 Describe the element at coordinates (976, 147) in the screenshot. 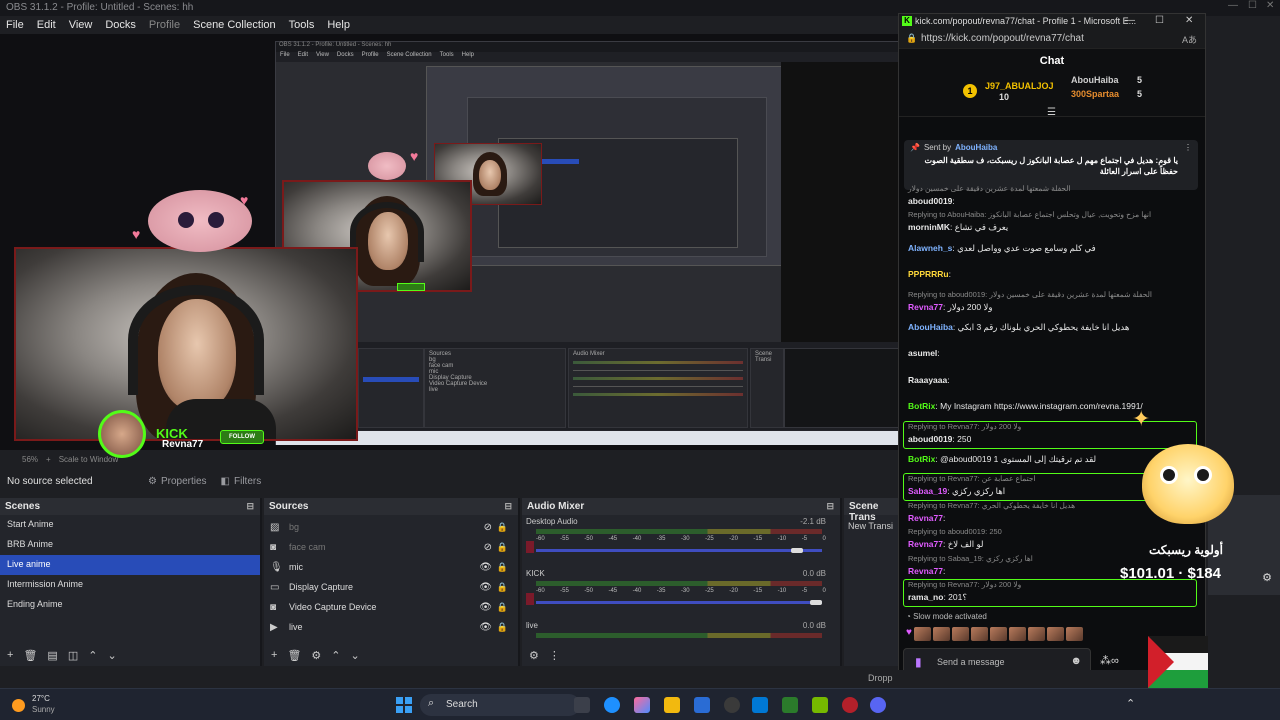

I see `pinned-sender: AbouHaiba` at that location.